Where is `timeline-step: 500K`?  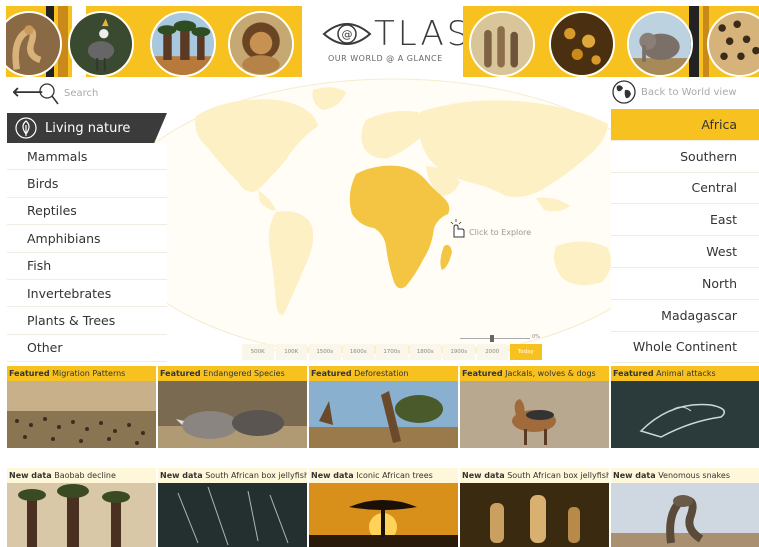
timeline-step: 500K is located at coordinates (258, 352).